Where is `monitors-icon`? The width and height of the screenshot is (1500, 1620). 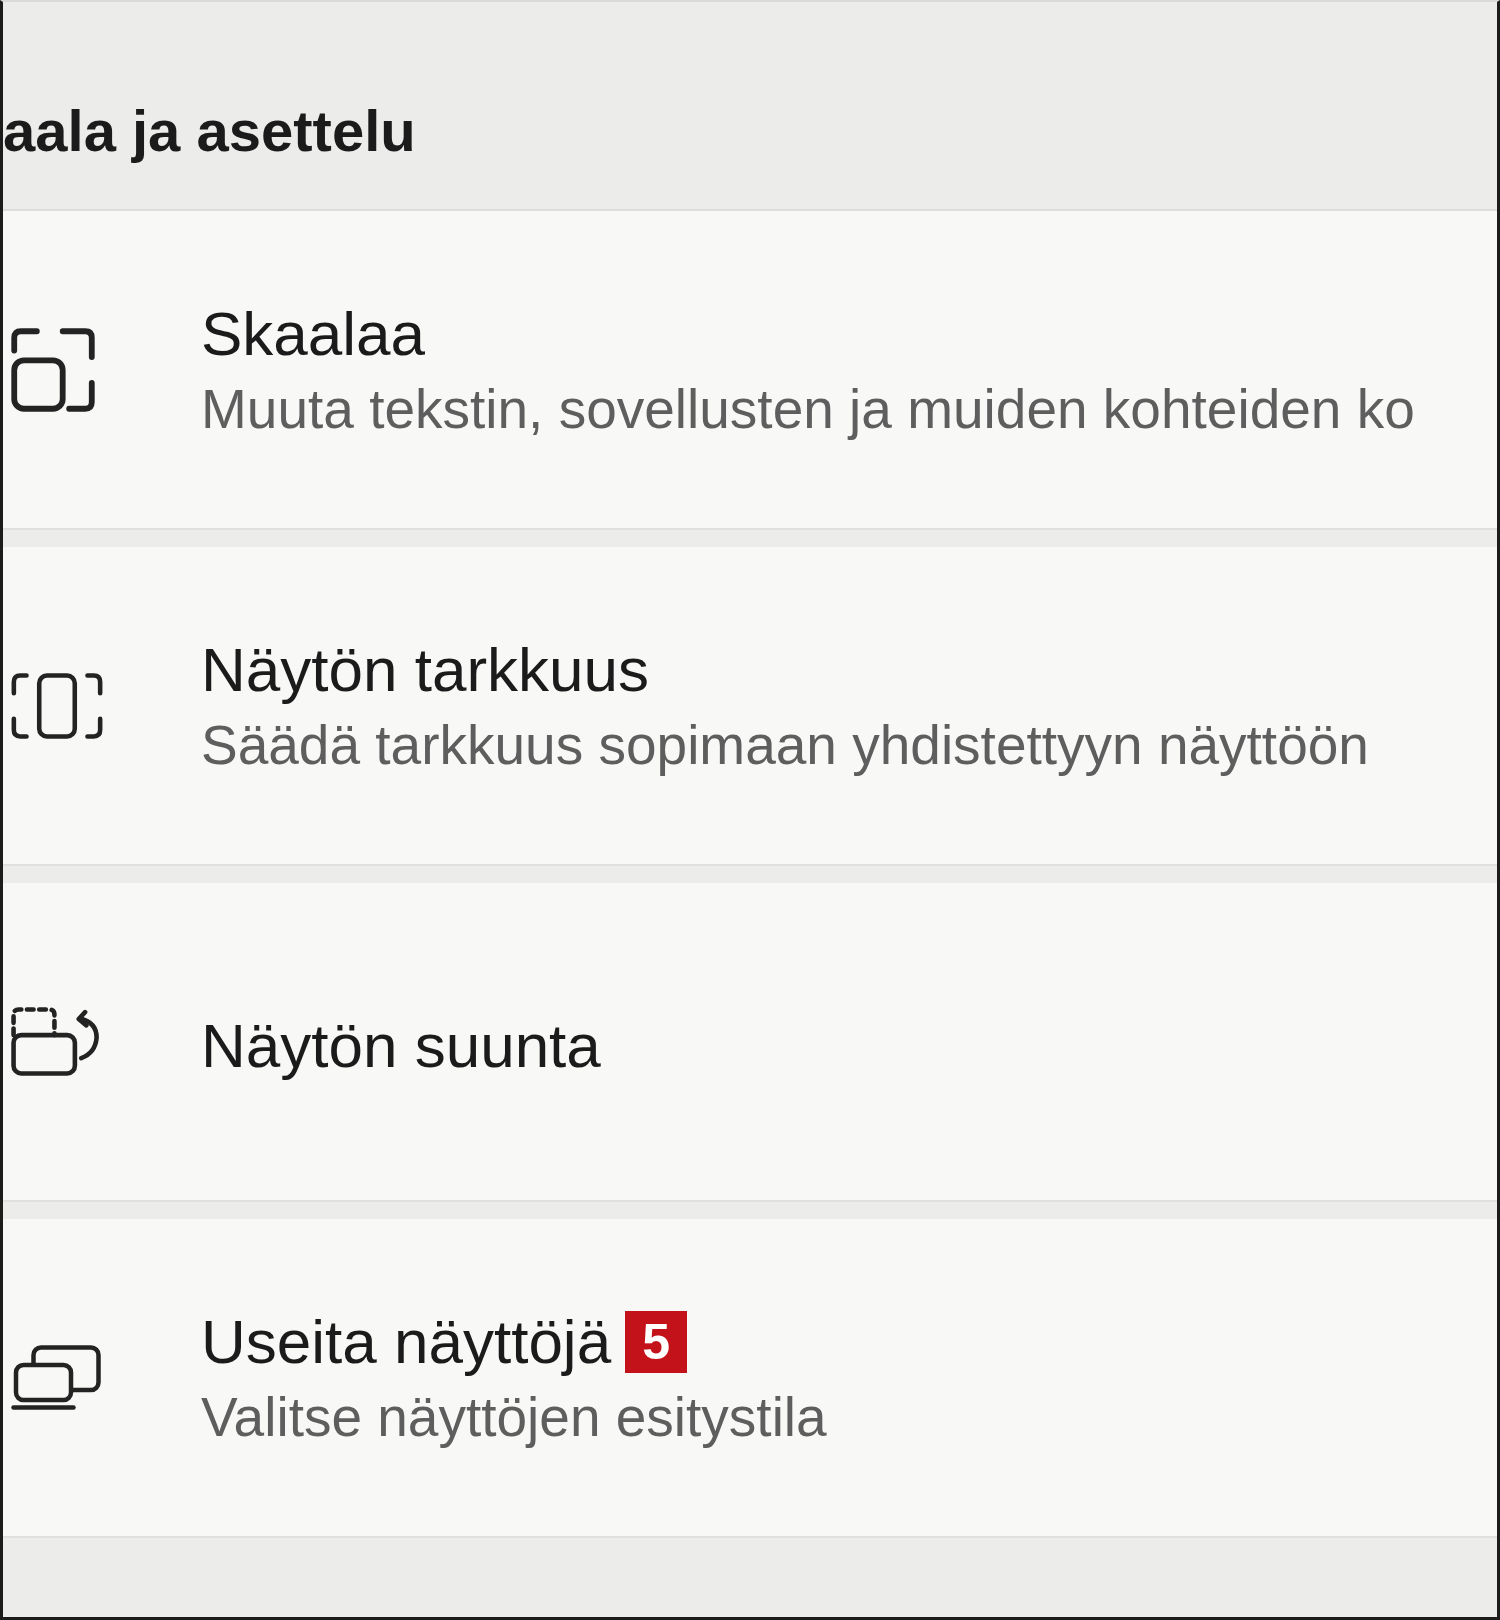 monitors-icon is located at coordinates (56, 1377).